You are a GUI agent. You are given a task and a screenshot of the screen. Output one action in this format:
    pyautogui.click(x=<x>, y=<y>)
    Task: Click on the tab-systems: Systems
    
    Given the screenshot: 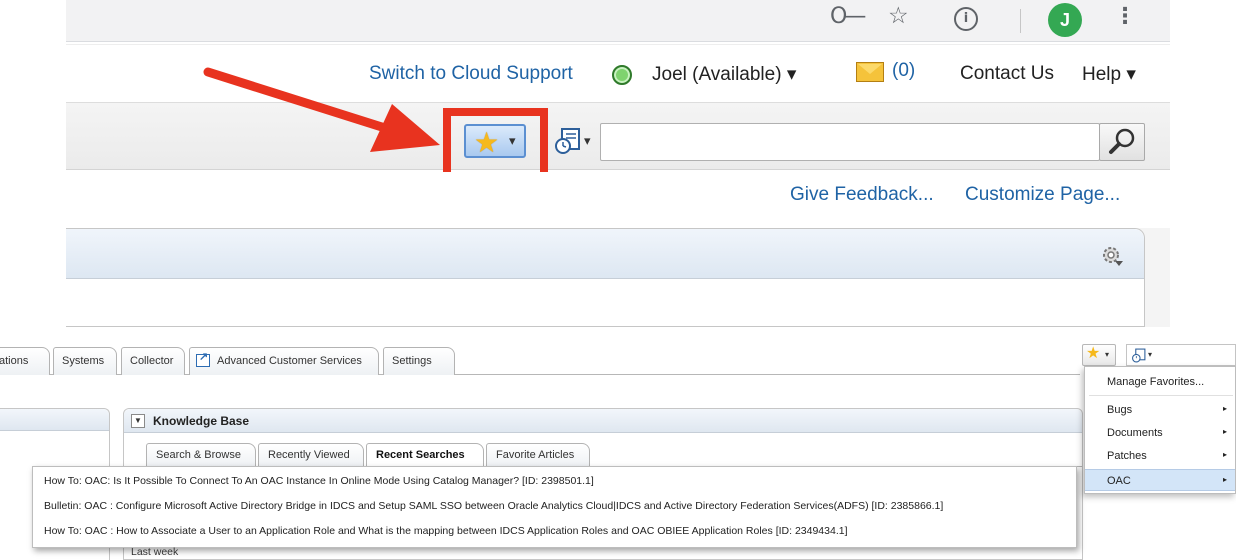 What is the action you would take?
    pyautogui.click(x=85, y=361)
    